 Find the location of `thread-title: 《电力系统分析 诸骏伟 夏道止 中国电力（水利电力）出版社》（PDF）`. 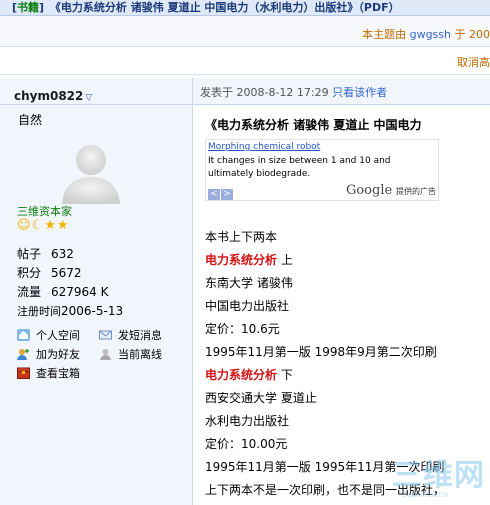

thread-title: 《电力系统分析 诸骏伟 夏道止 中国电力（水利电力）出版社》（PDF） is located at coordinates (224, 7).